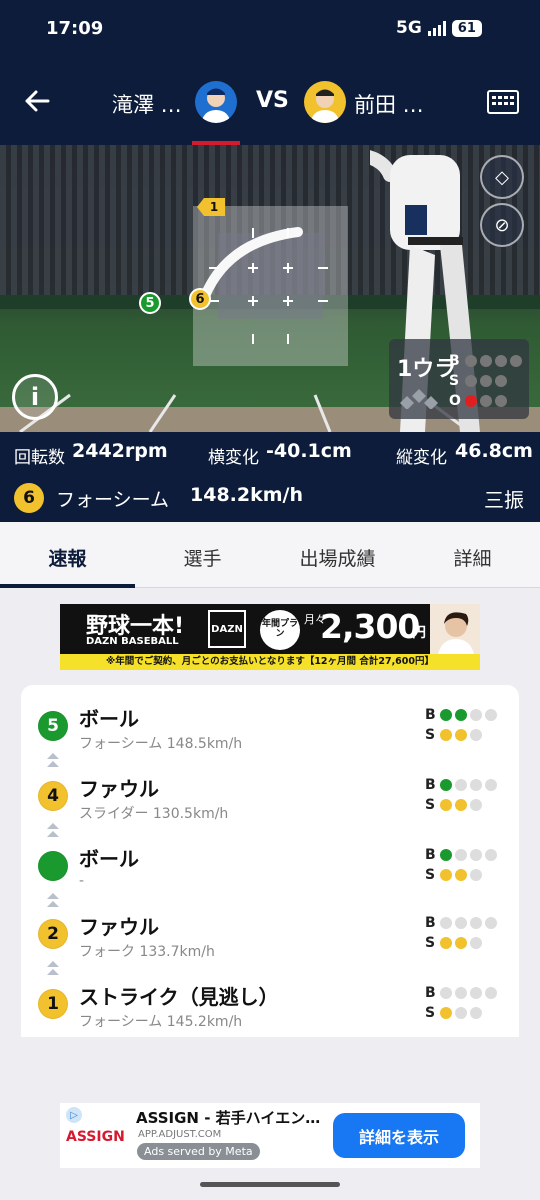 The width and height of the screenshot is (540, 1200). What do you see at coordinates (399, 1135) in the screenshot?
I see `ad-cta-button: 詳細を表示` at bounding box center [399, 1135].